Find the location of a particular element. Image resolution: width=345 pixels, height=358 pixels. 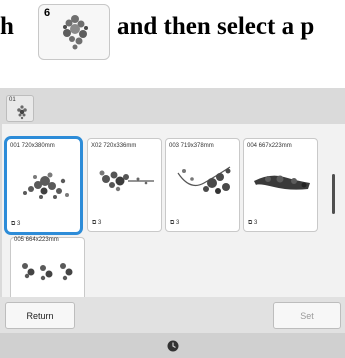

design-card: 003 719x378mm ⧉ 3 is located at coordinates (202, 185).